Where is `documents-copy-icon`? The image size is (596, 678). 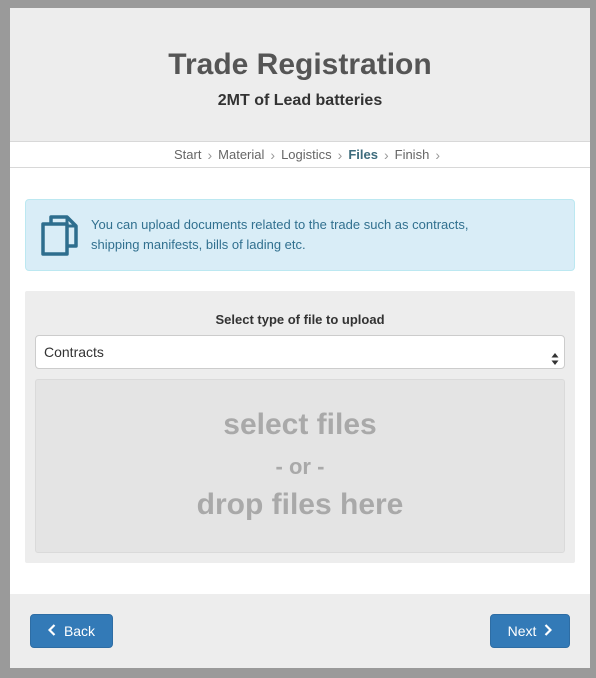 documents-copy-icon is located at coordinates (60, 236).